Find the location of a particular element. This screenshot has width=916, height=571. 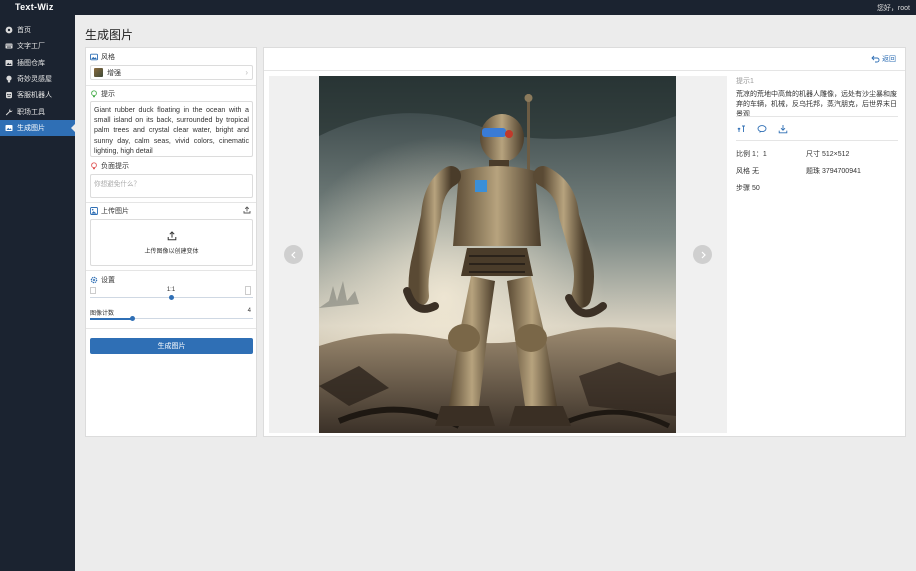

upload-dropzone: 上传图像以创建变体 is located at coordinates (171, 242).